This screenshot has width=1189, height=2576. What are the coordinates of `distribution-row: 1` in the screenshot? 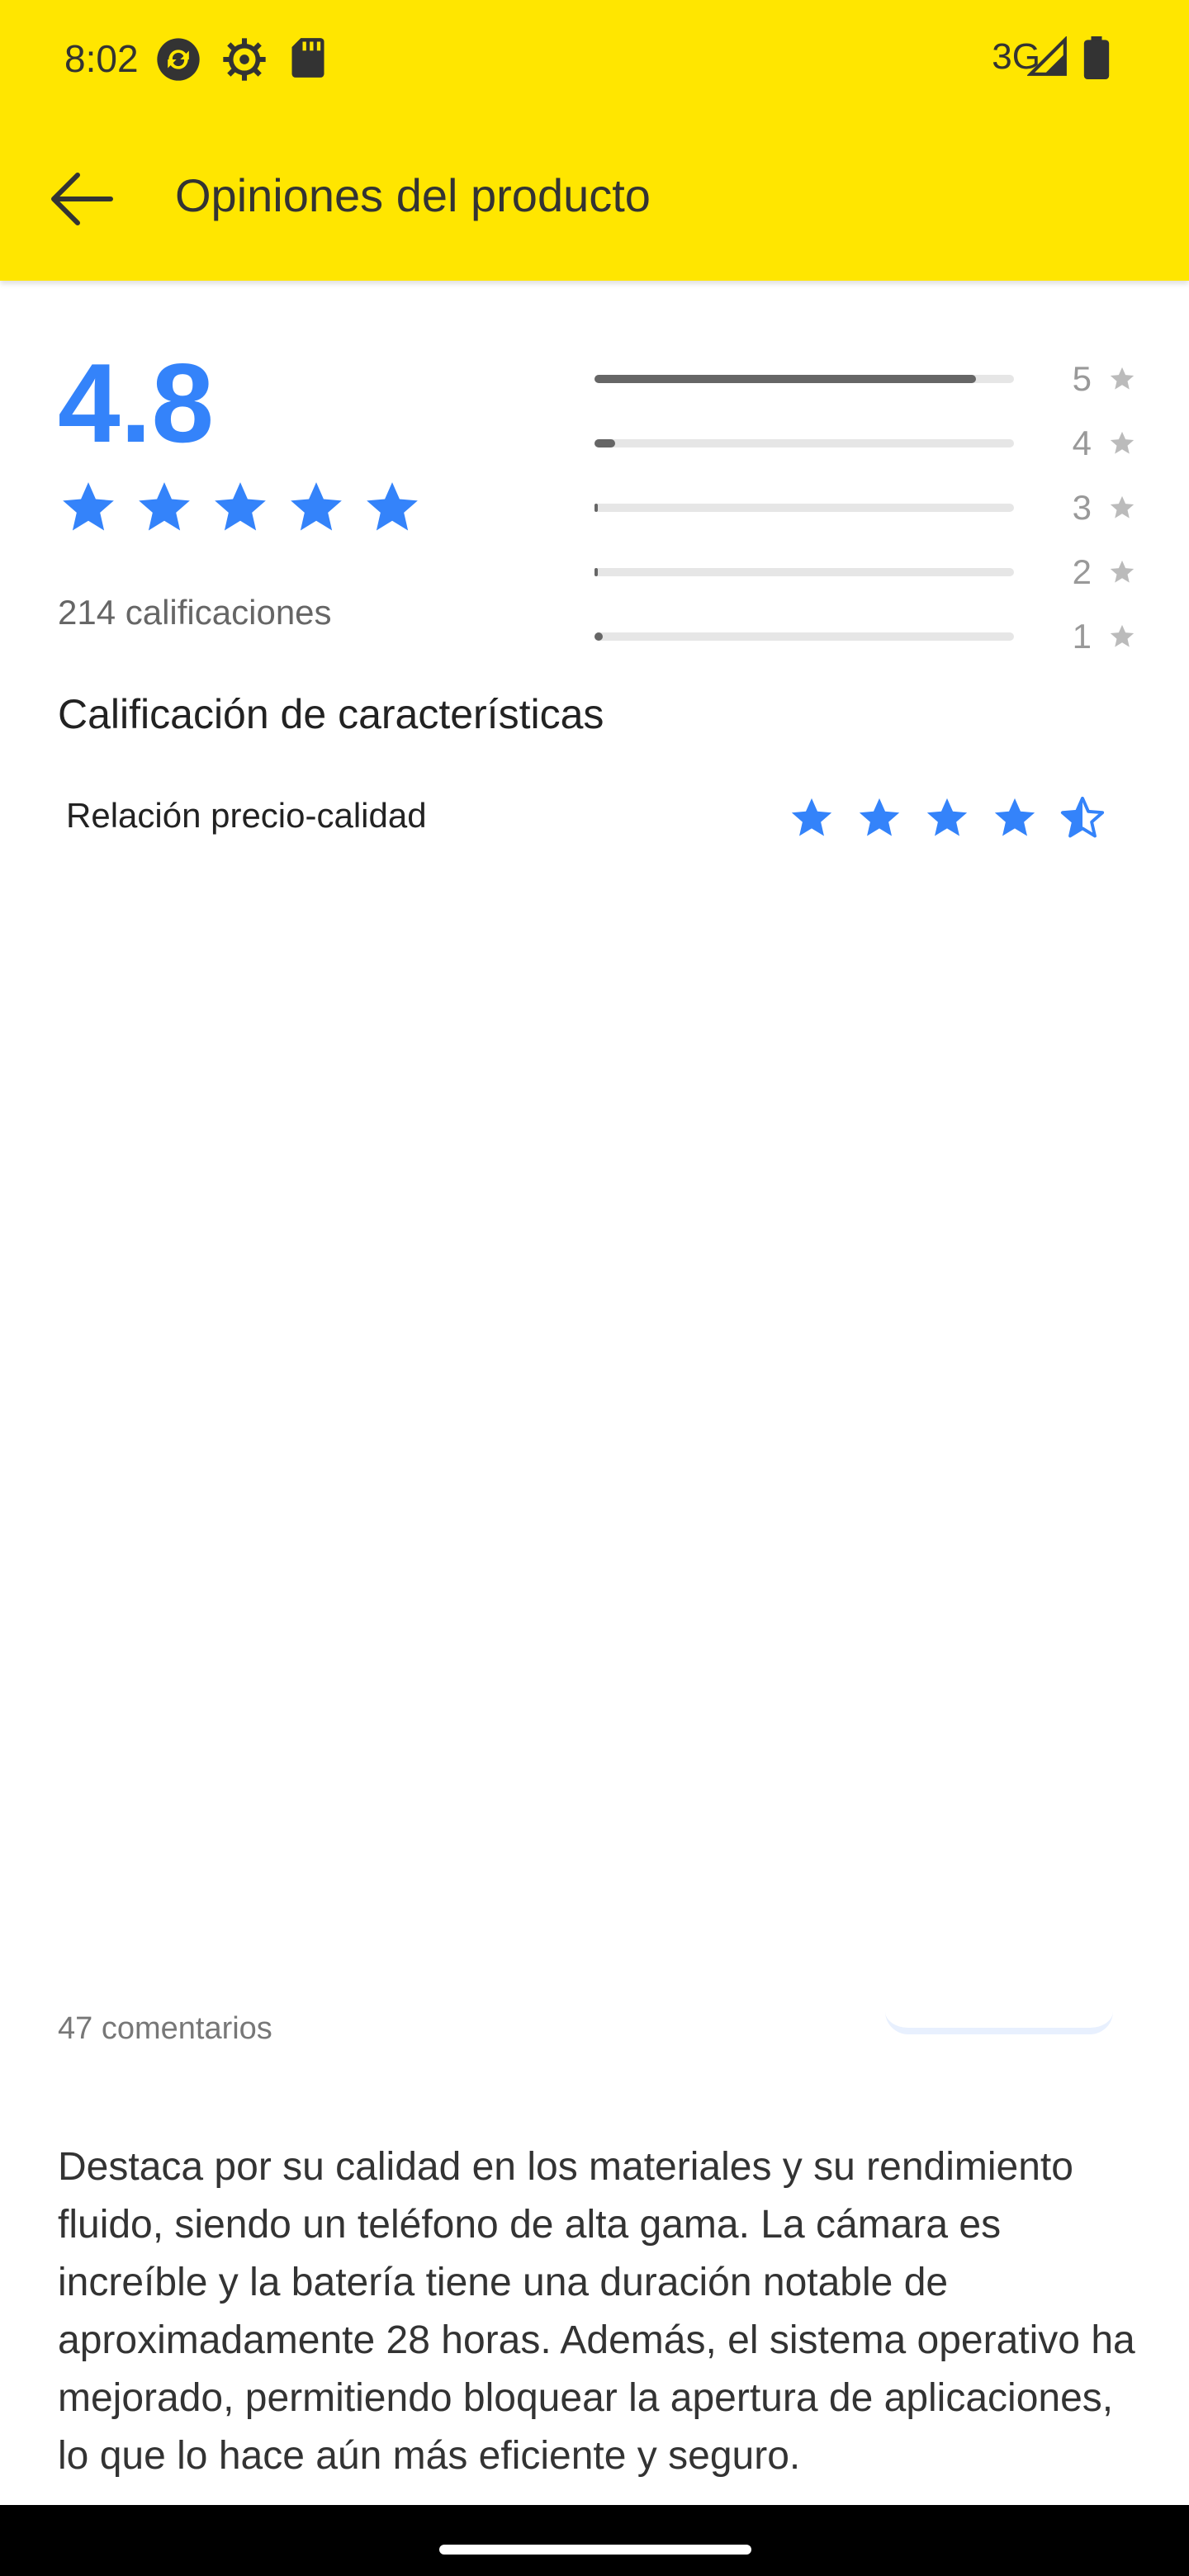 It's located at (866, 636).